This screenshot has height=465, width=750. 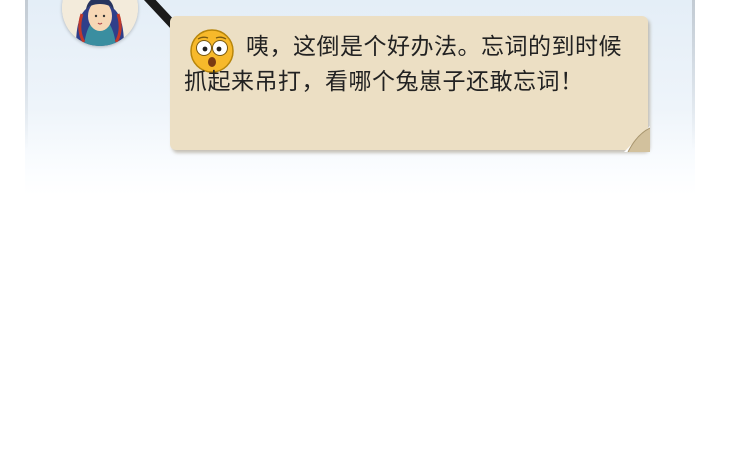 What do you see at coordinates (637, 139) in the screenshot?
I see `page-curl` at bounding box center [637, 139].